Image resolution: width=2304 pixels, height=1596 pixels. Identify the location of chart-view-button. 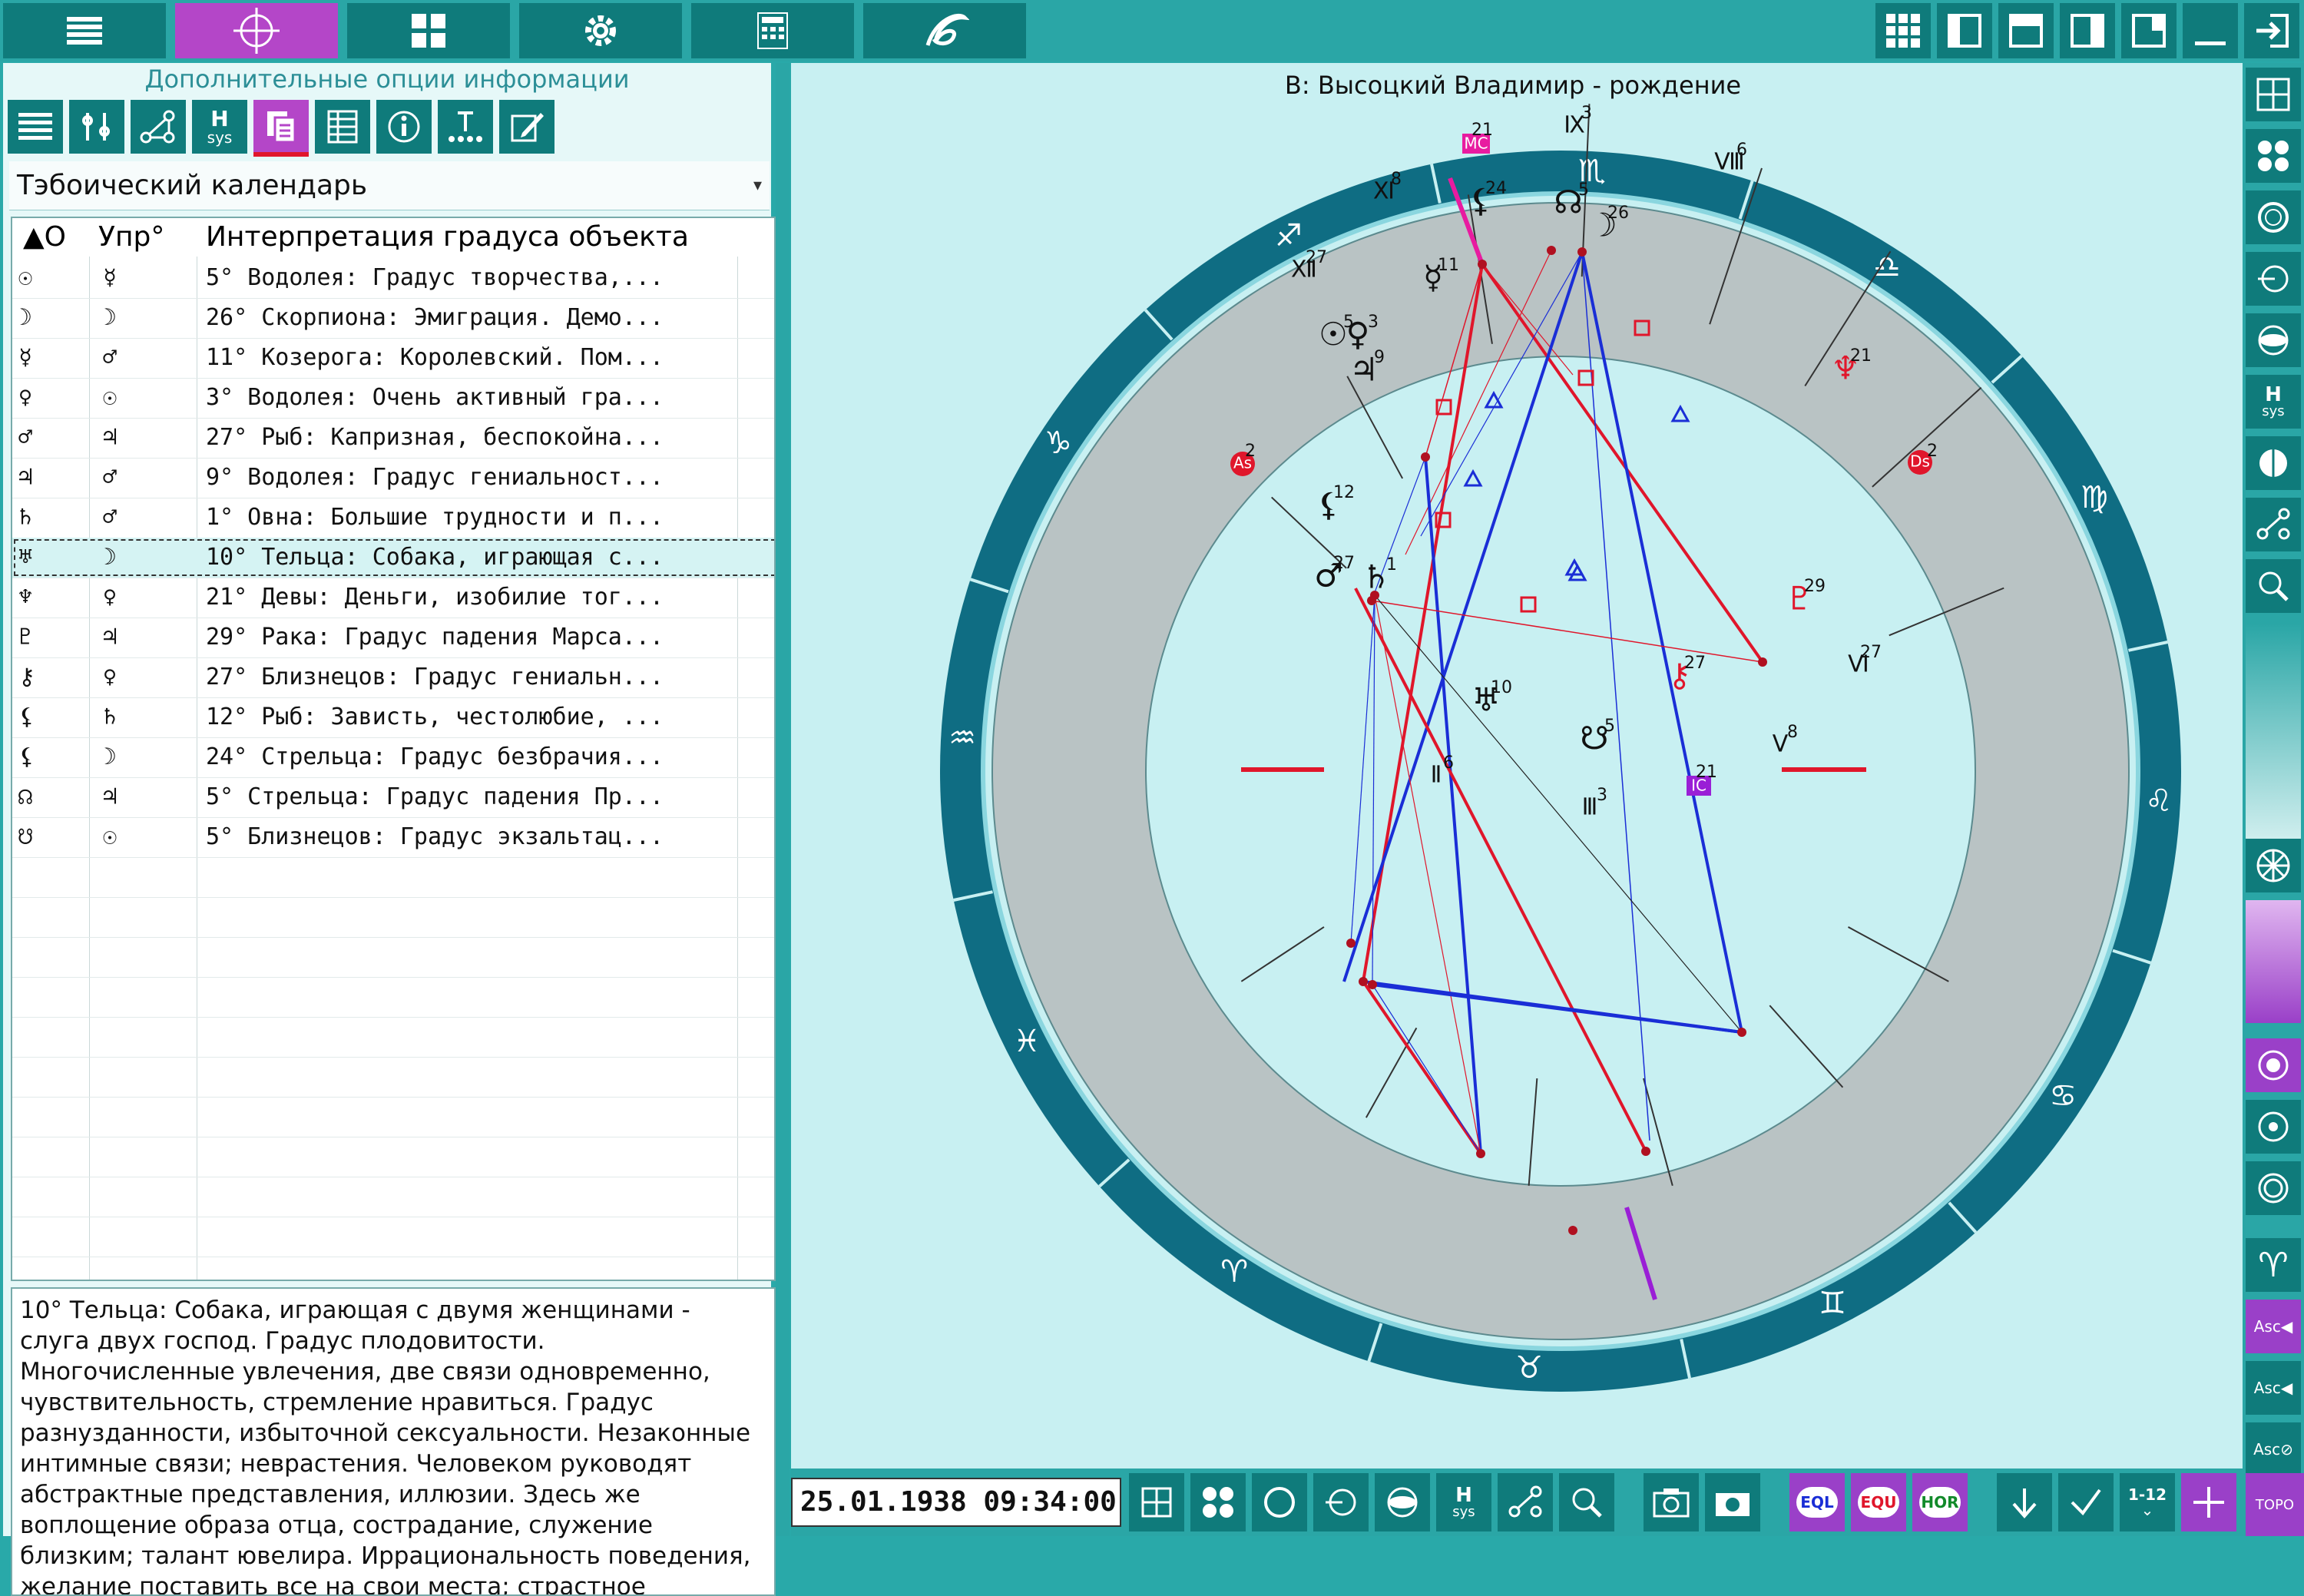
(256, 30).